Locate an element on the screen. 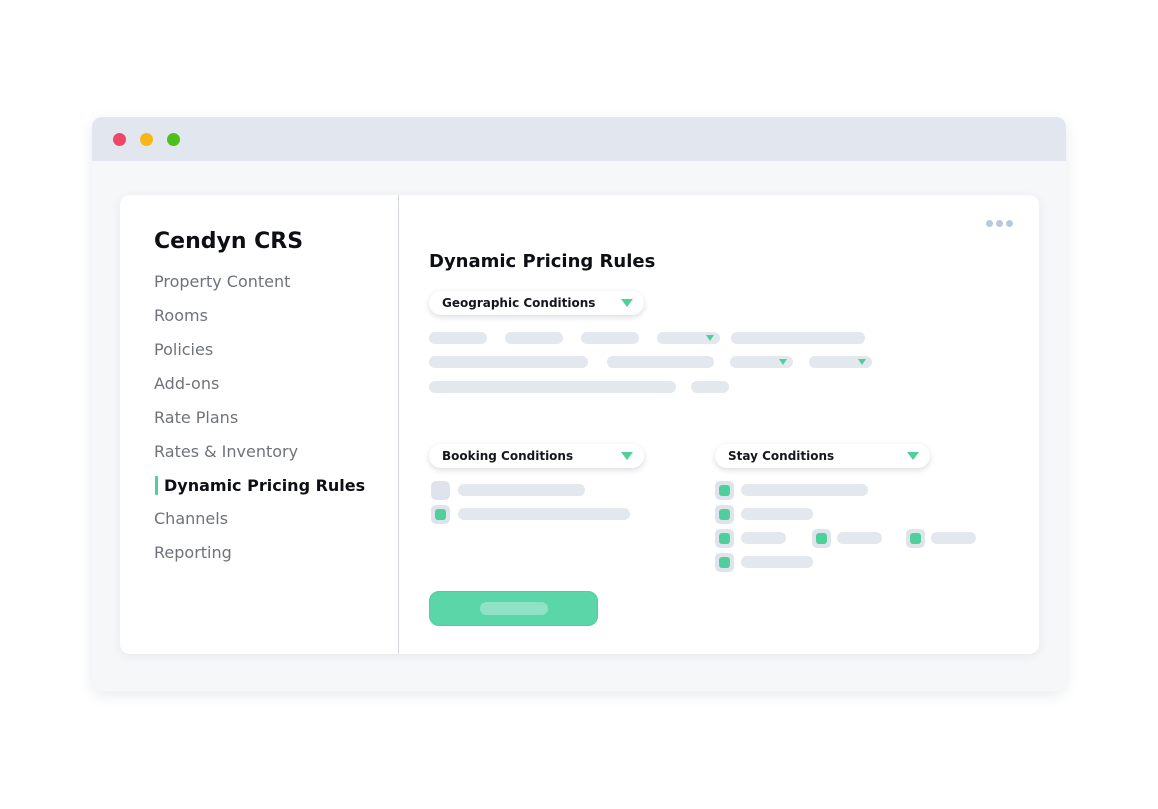 The width and height of the screenshot is (1158, 809). geographic-conditions-label: Geographic Conditions is located at coordinates (519, 303).